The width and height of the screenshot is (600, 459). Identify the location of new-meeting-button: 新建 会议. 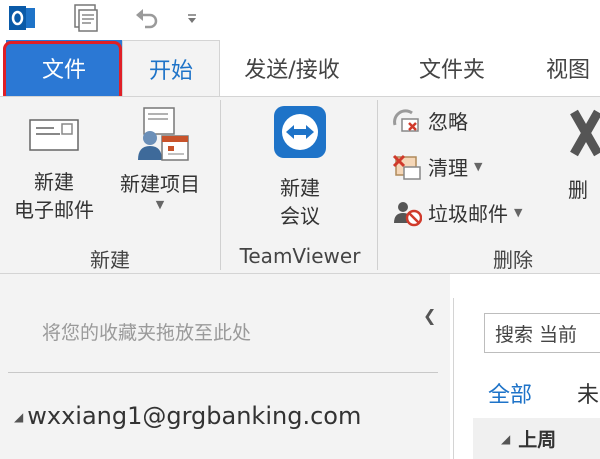
(300, 167).